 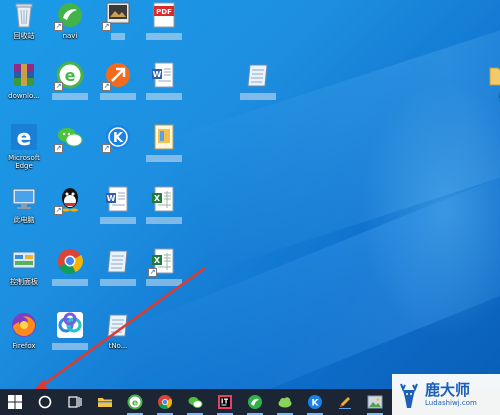 I want to click on desktop-icon-firefox: Firefox, so click(x=24, y=330).